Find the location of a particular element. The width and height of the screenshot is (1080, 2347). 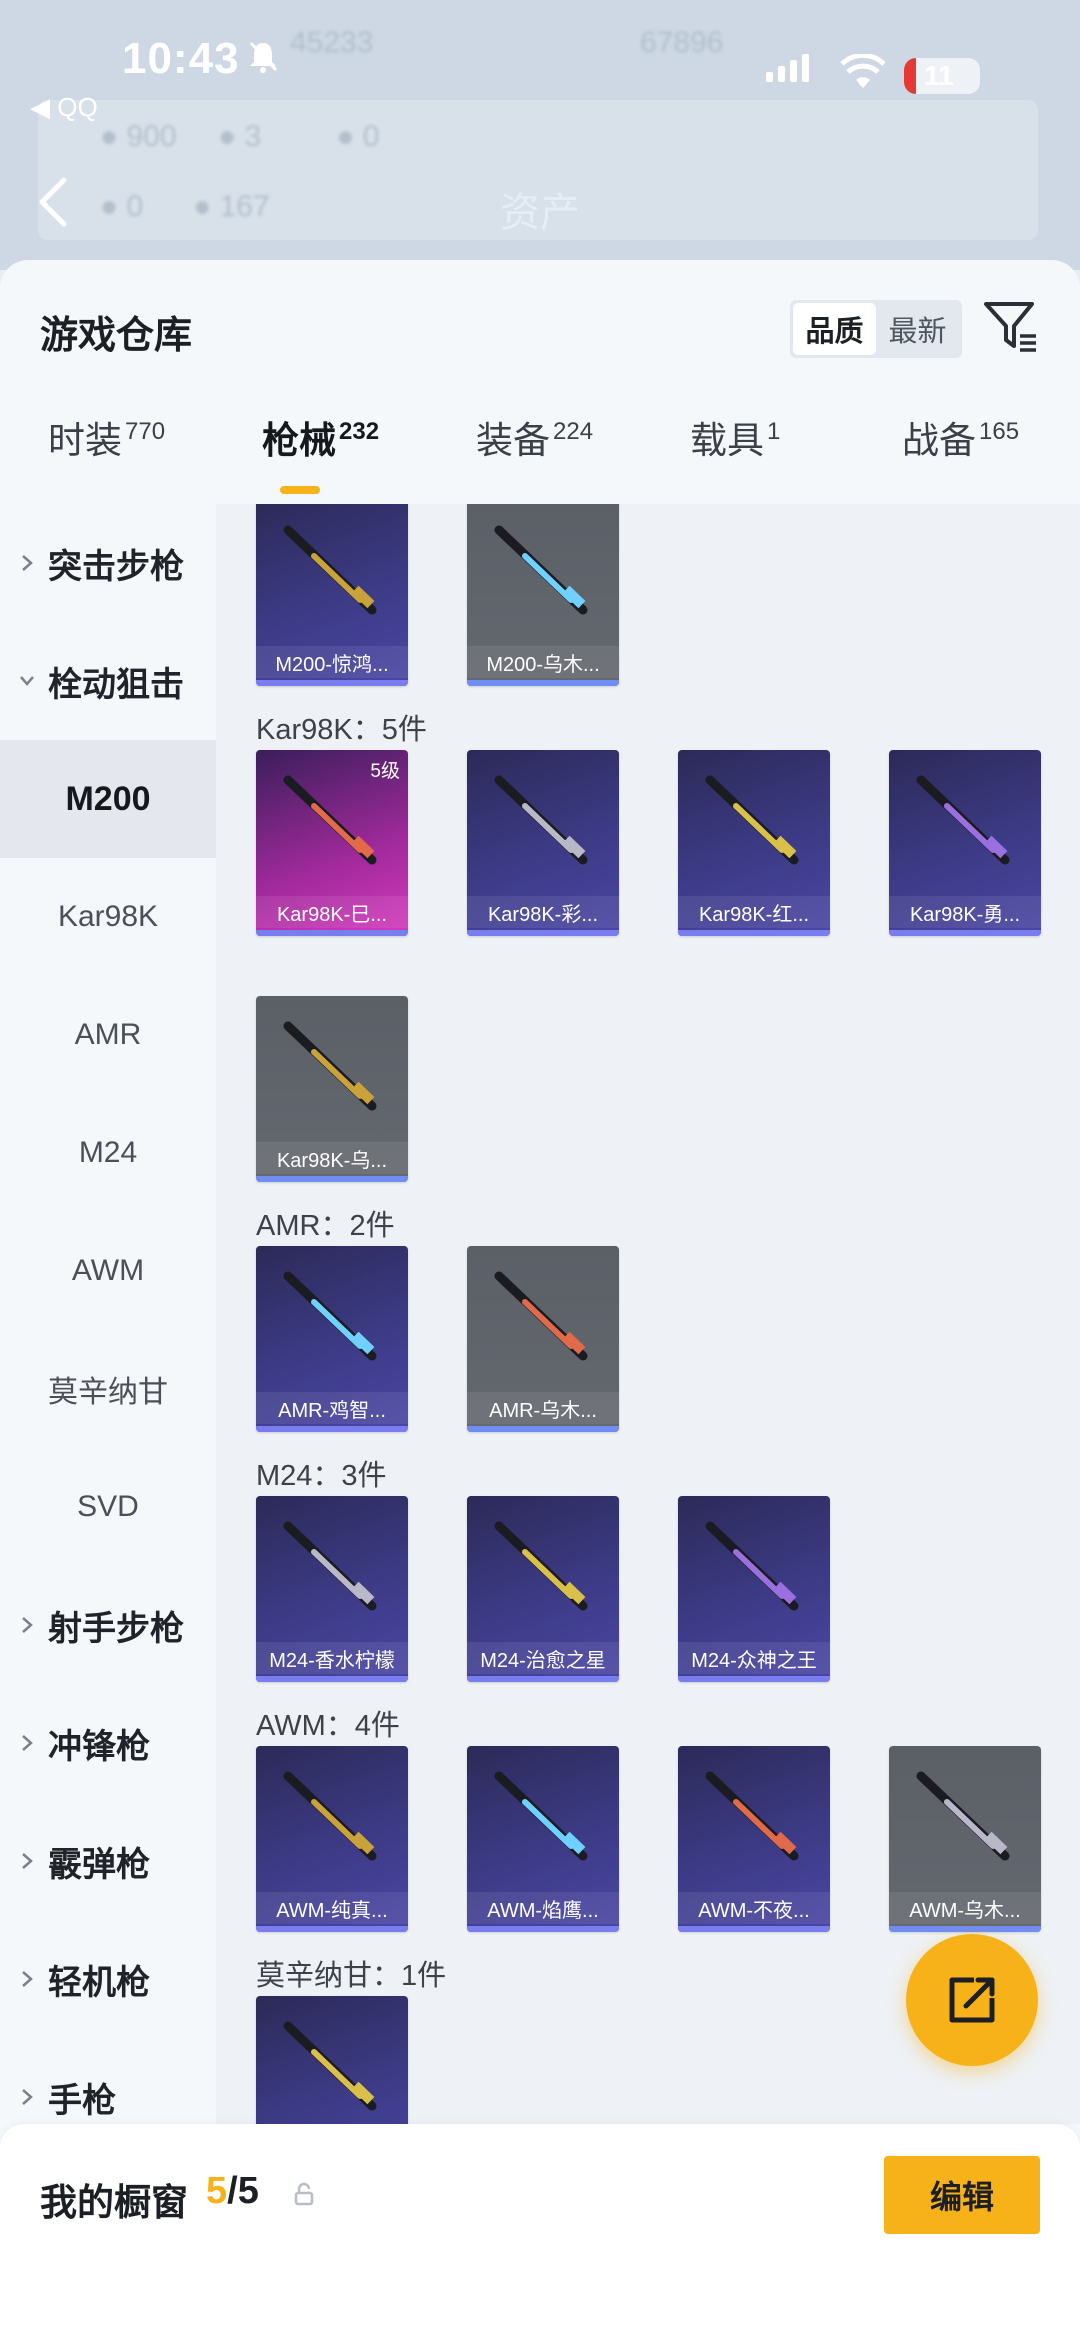

battery-icon: 11 is located at coordinates (942, 76).